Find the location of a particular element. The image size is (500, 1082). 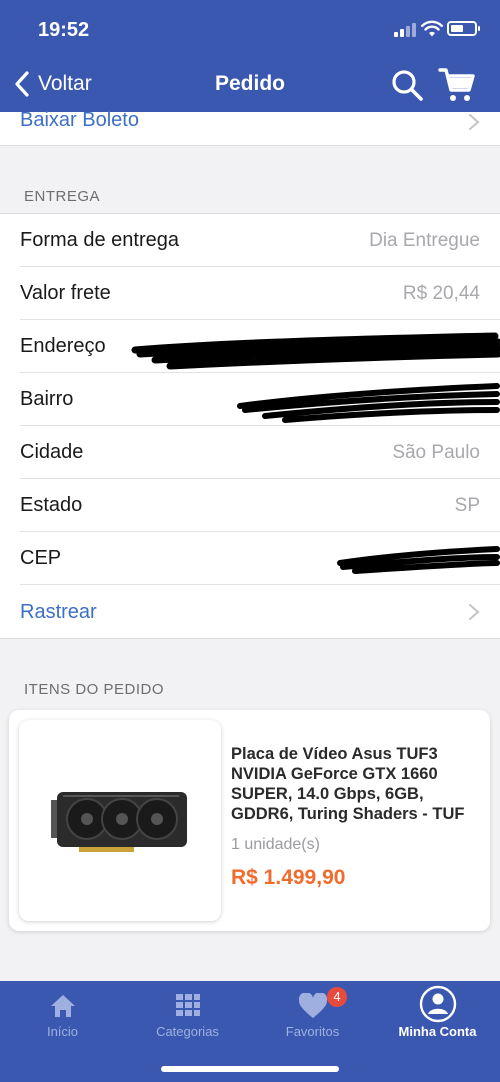

zip-code-label: CEP is located at coordinates (41, 558).